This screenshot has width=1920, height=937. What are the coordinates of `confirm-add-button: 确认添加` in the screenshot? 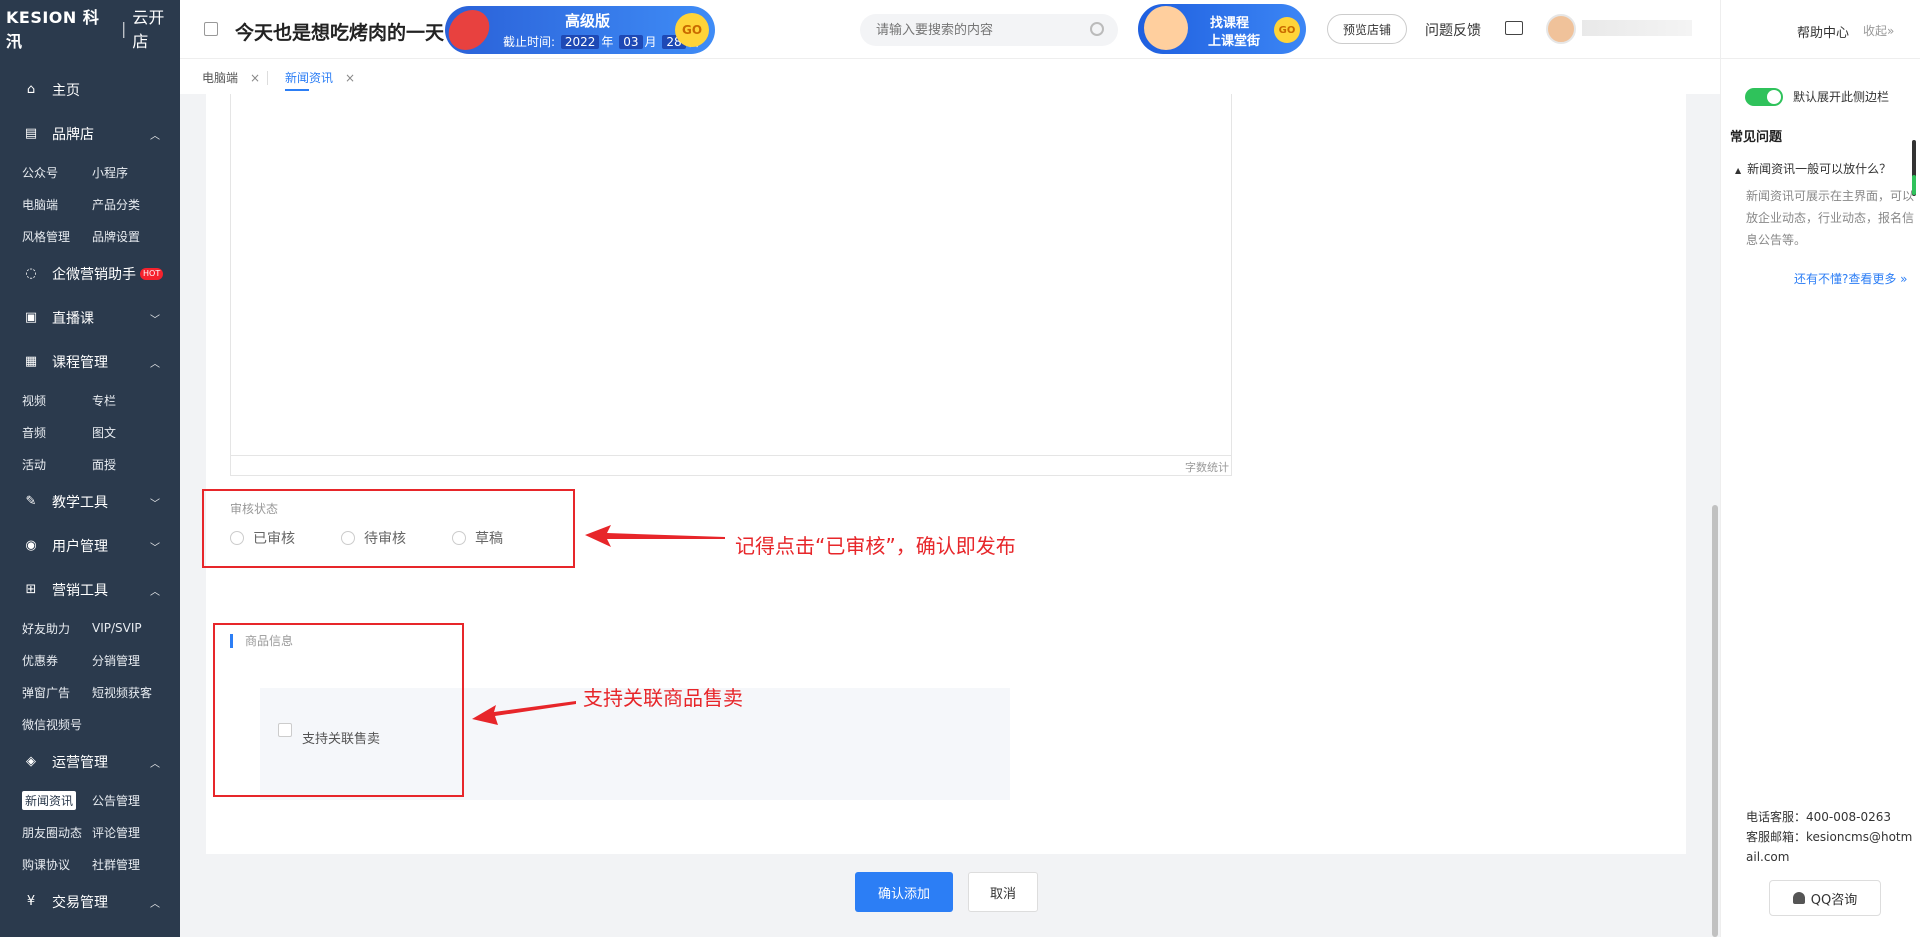 It's located at (904, 892).